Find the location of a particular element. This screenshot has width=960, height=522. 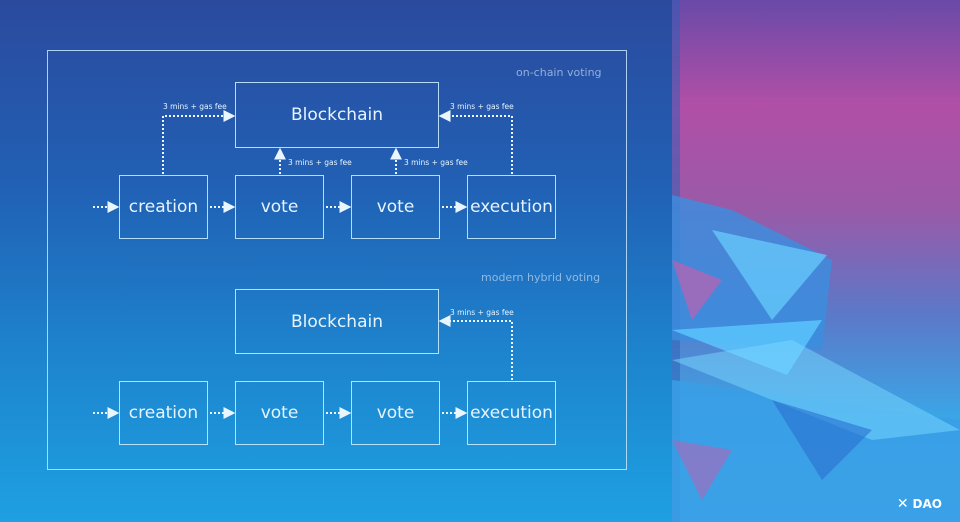

step-vote2-top: vote is located at coordinates (395, 207).